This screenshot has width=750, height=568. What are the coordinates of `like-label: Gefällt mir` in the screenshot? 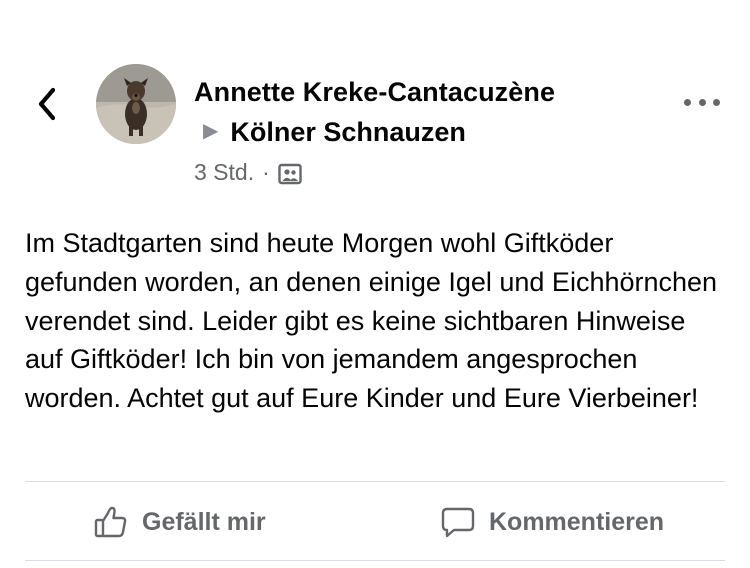 It's located at (204, 521).